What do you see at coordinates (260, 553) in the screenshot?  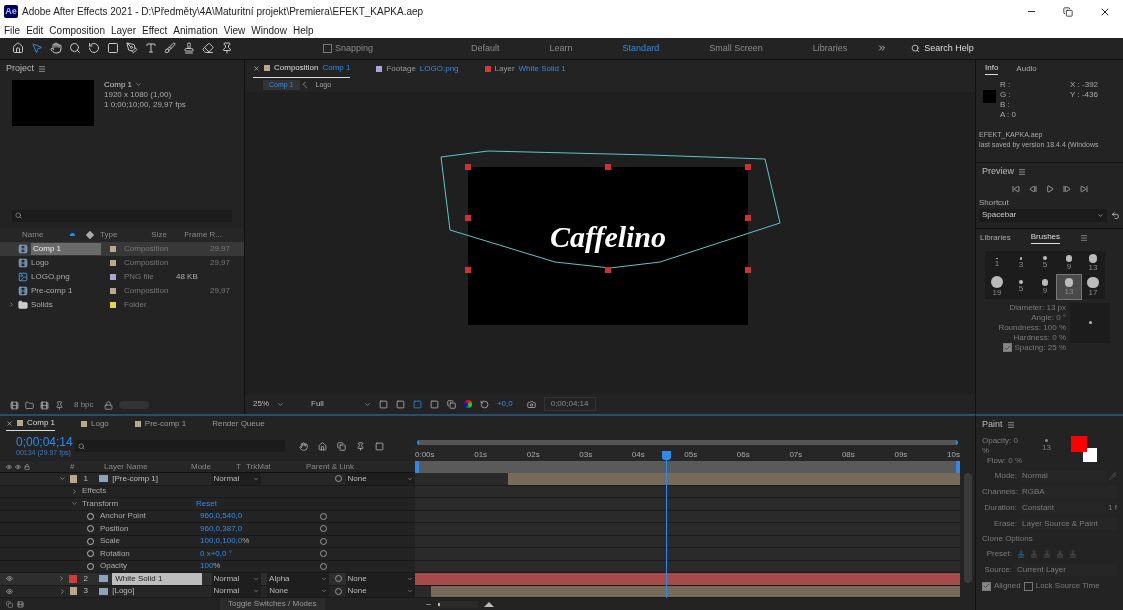 I see `property-value: 0 x+0,0 °` at bounding box center [260, 553].